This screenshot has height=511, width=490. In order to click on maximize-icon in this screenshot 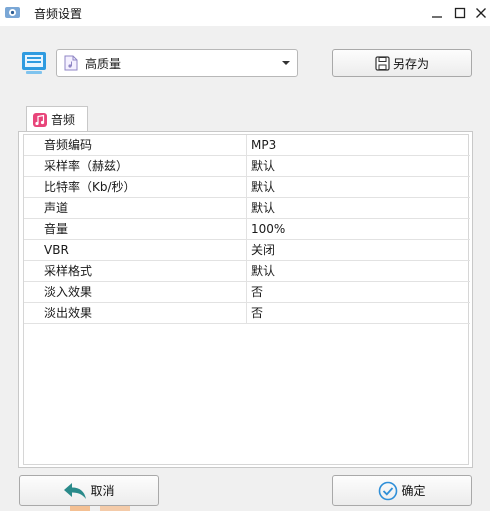, I will do `click(460, 13)`.